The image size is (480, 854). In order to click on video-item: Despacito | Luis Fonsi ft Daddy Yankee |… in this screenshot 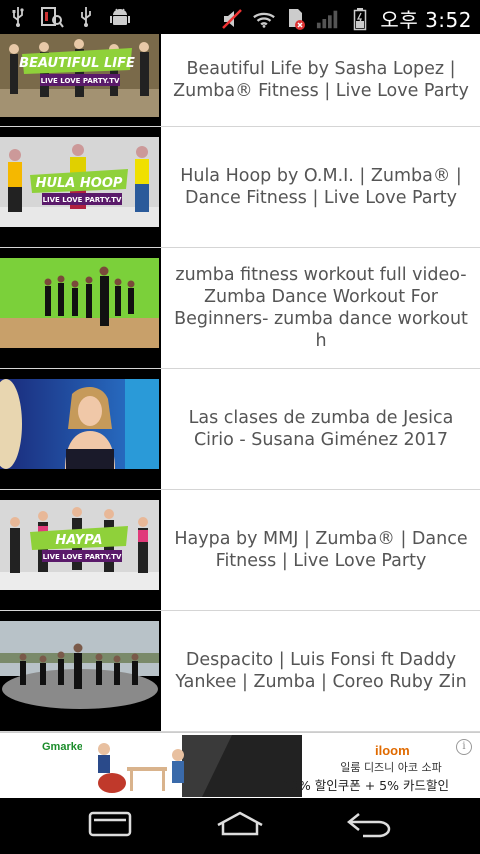, I will do `click(240, 671)`.